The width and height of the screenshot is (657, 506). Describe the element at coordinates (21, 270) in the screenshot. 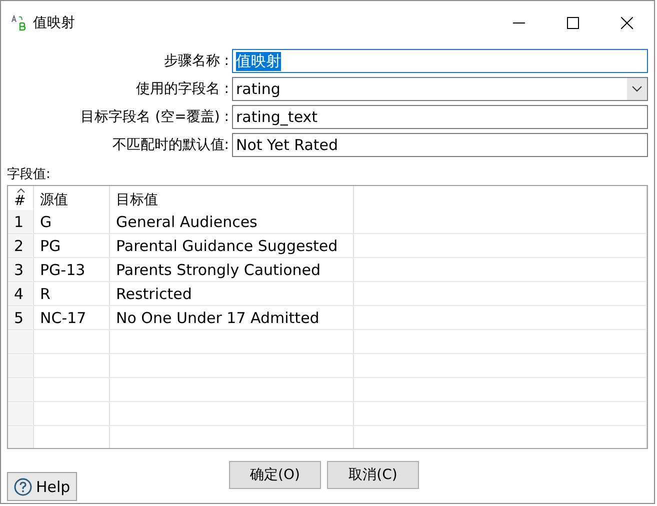

I see `table-cell: 3` at that location.